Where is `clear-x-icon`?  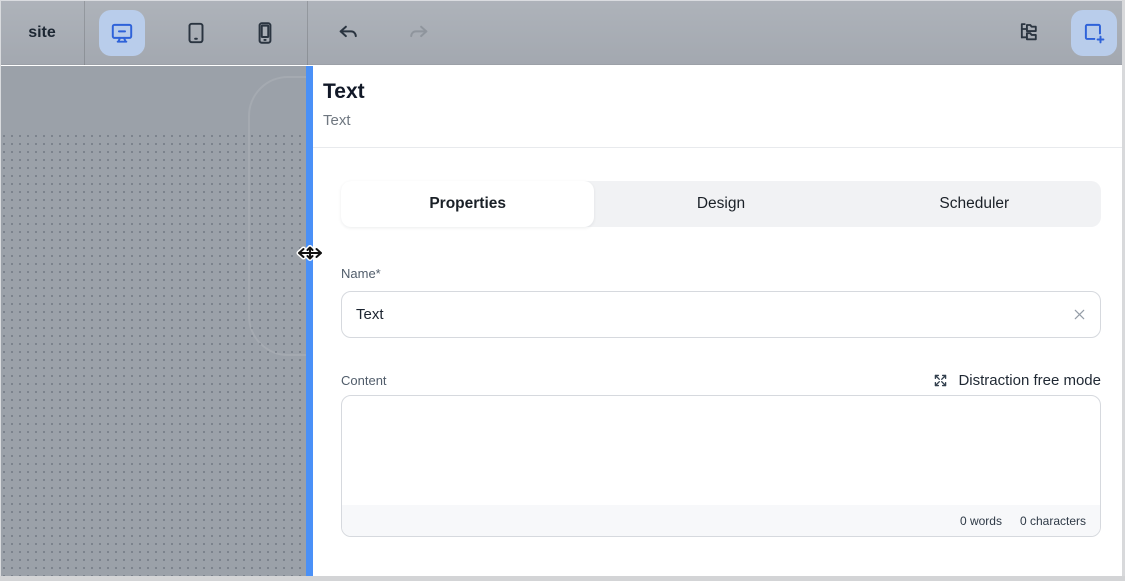
clear-x-icon is located at coordinates (1079, 314).